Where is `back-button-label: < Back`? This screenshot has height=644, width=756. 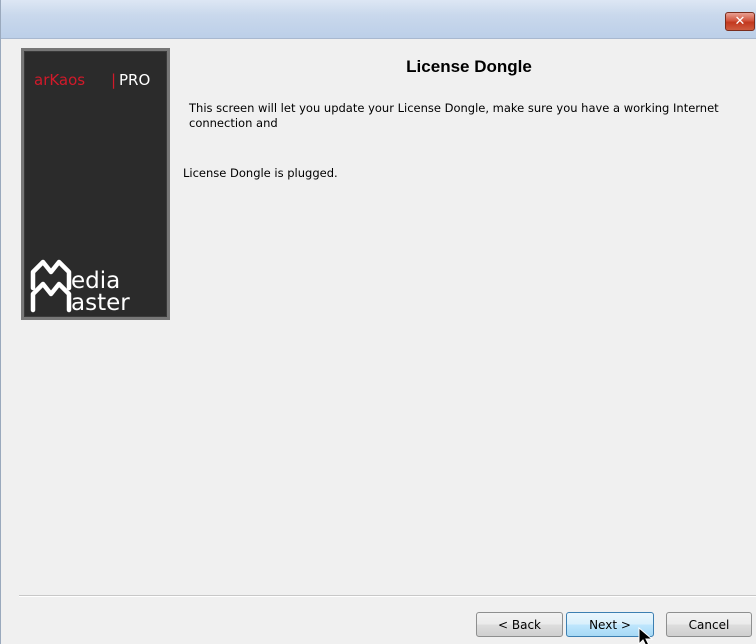 back-button-label: < Back is located at coordinates (519, 624).